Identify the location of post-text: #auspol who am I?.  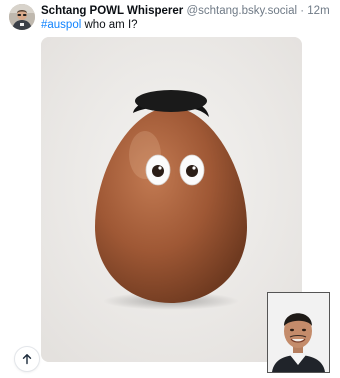
(188, 25).